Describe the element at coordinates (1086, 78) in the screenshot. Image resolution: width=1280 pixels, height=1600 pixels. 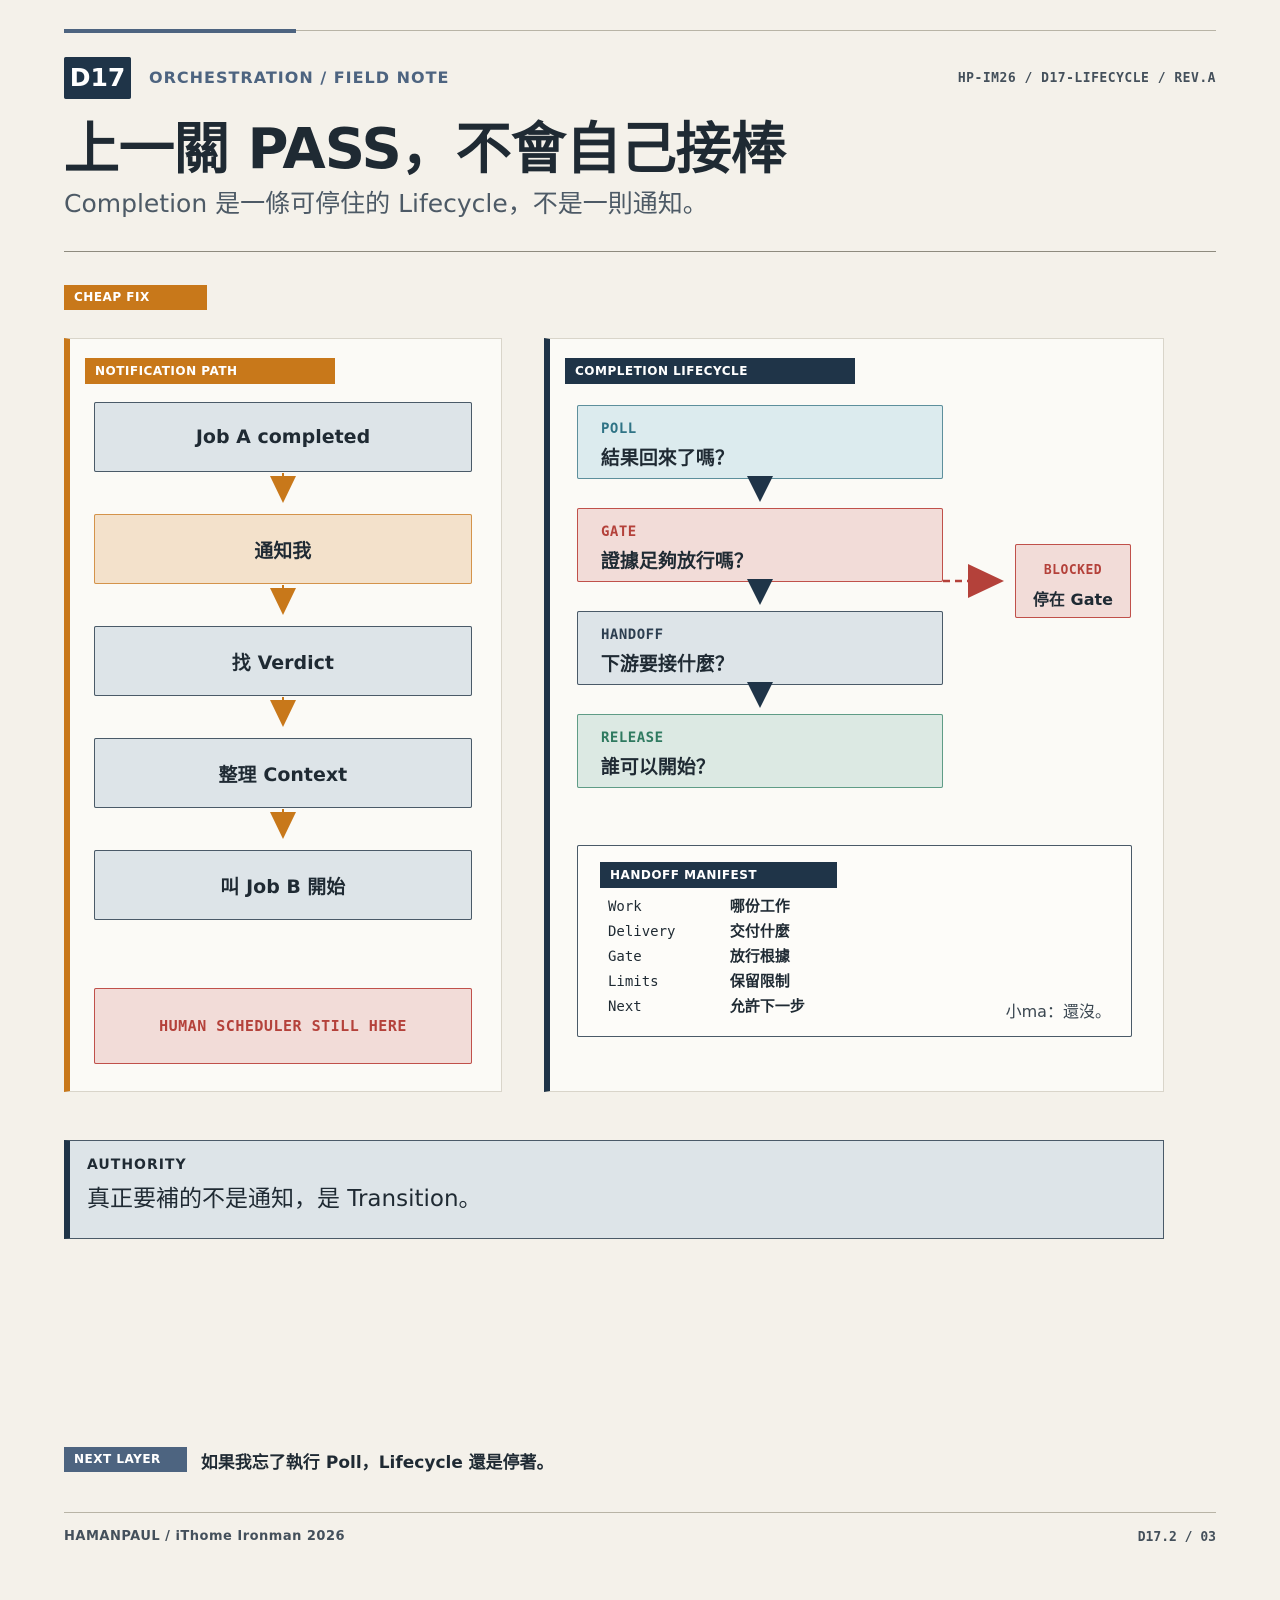
I see `document-ref: HP-IM26 / D17-LIFECYCLE / REV.A` at that location.